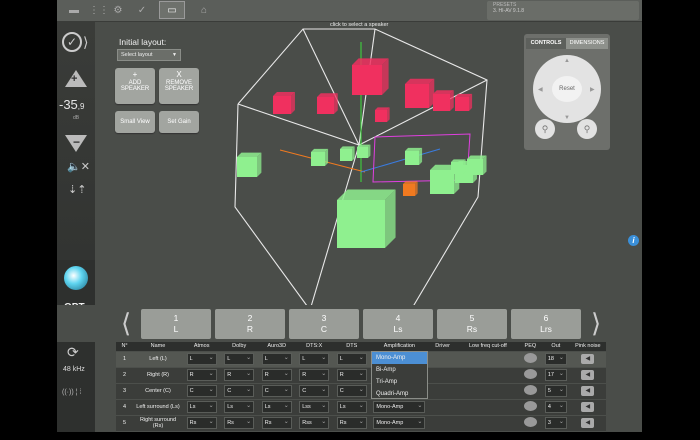  I want to click on speaker-tab-1: 1L, so click(176, 324).